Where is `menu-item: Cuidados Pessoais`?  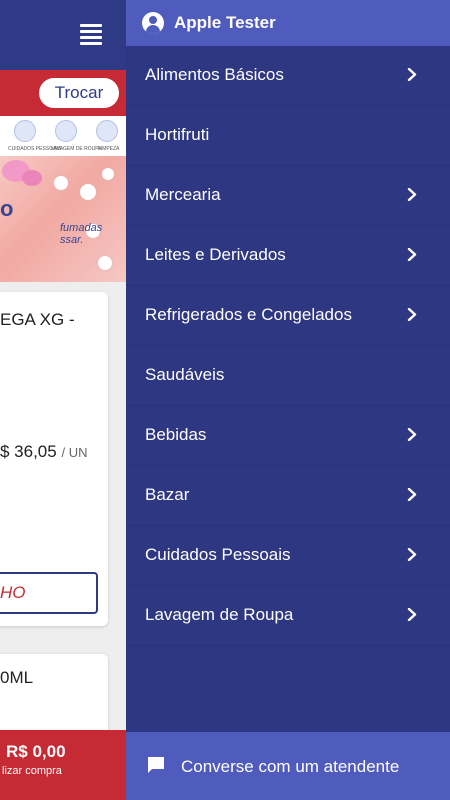 menu-item: Cuidados Pessoais is located at coordinates (288, 556).